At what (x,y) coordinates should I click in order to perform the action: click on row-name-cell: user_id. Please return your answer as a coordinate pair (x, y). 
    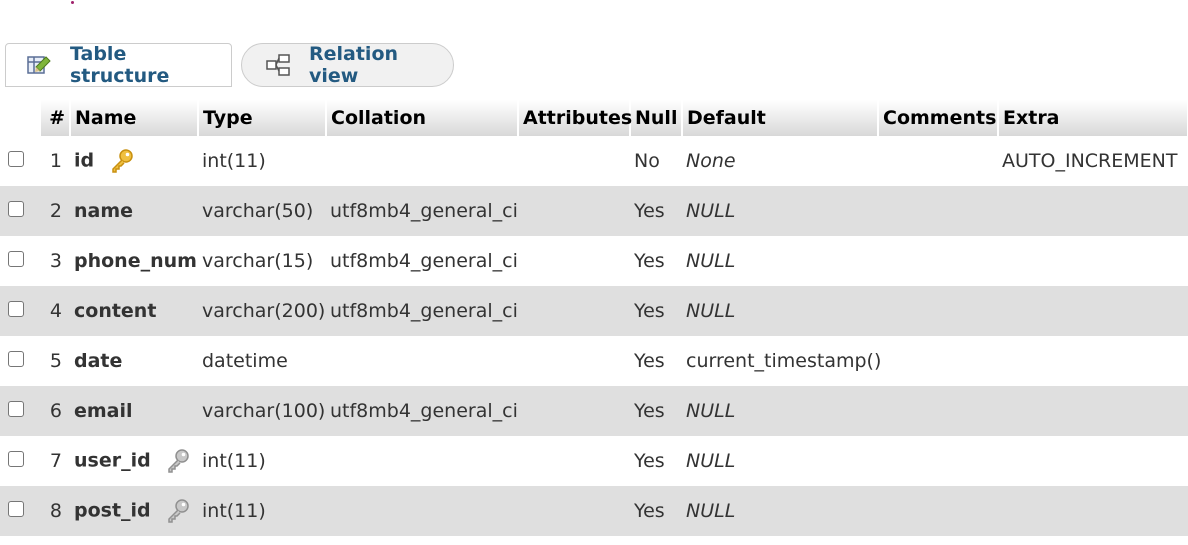
    Looking at the image, I should click on (134, 461).